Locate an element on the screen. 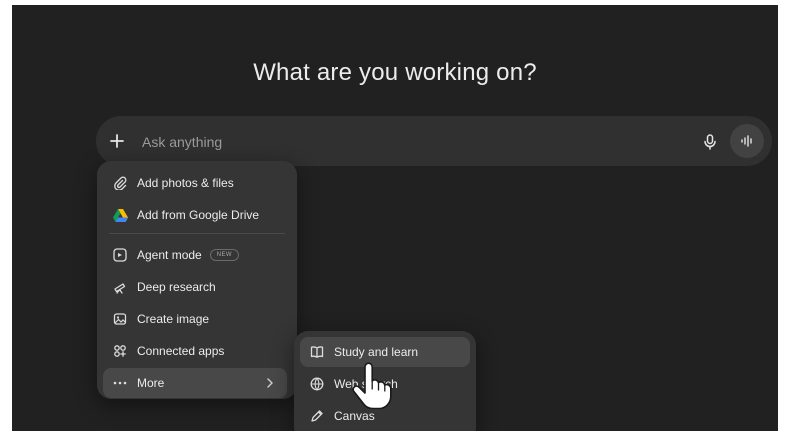 Image resolution: width=790 pixels, height=436 pixels. voice-mode-button is located at coordinates (747, 141).